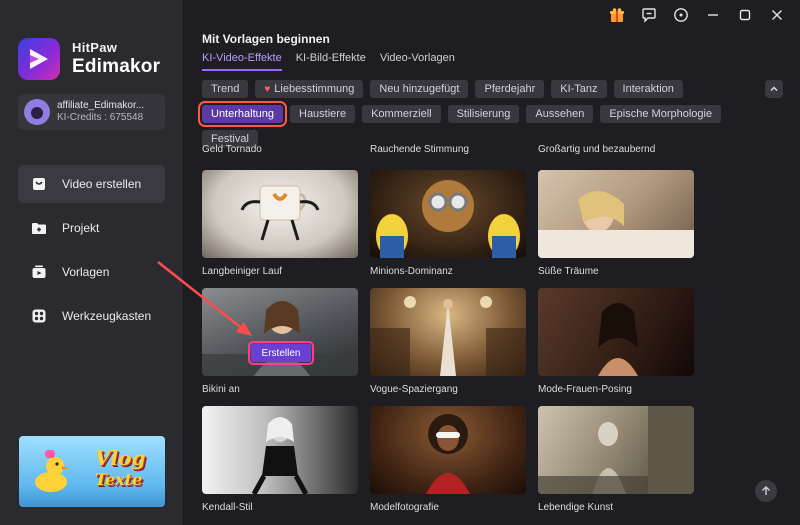 Image resolution: width=800 pixels, height=525 pixels. I want to click on list-item: Modelfotografie, so click(448, 459).